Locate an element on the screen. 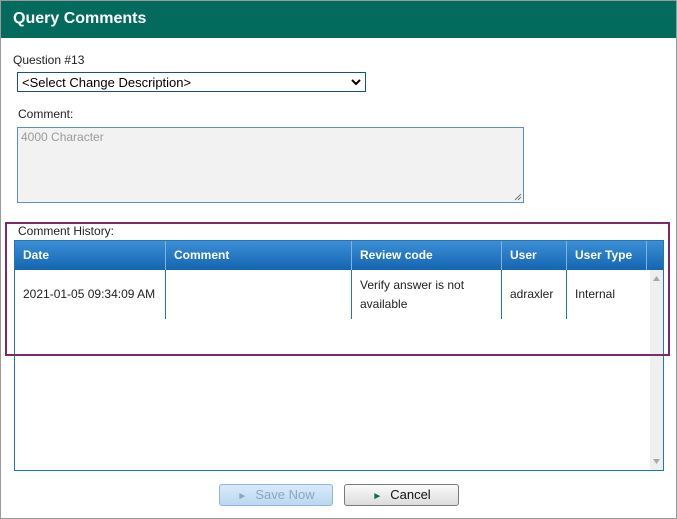 This screenshot has width=677, height=519. review-code-line-2: available is located at coordinates (384, 304).